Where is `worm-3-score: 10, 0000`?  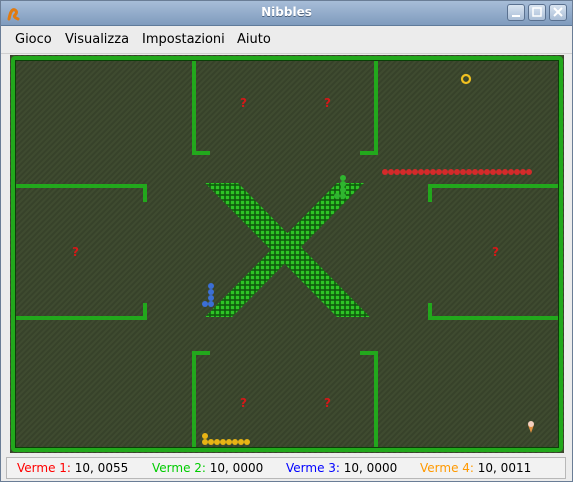 worm-3-score: 10, 0000 is located at coordinates (370, 468).